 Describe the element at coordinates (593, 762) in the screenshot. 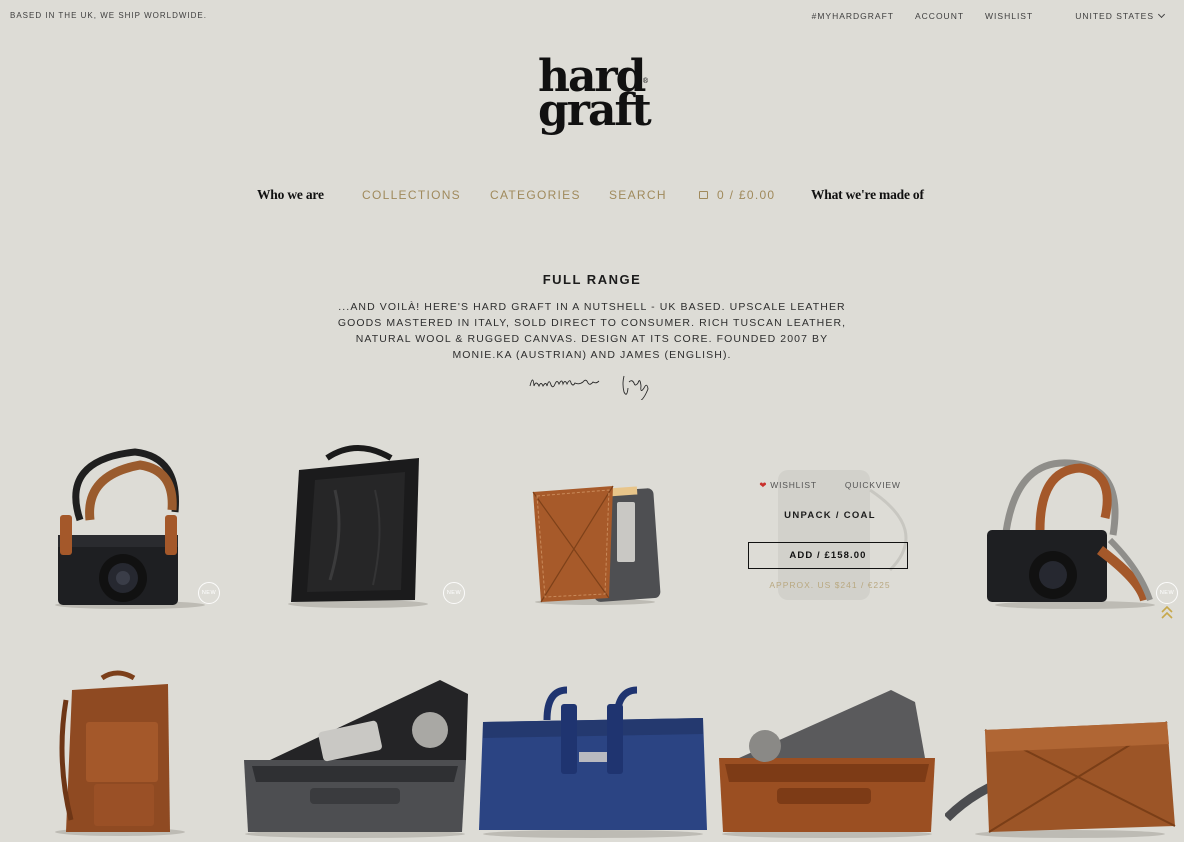

I see `navy-duffel-bag-image` at that location.